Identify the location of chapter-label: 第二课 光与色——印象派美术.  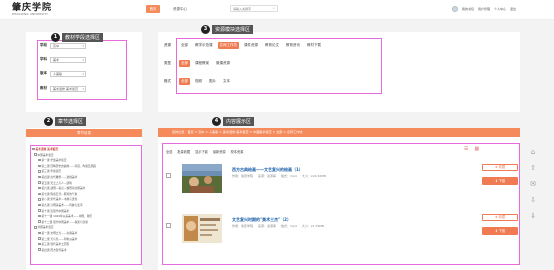
(59, 238).